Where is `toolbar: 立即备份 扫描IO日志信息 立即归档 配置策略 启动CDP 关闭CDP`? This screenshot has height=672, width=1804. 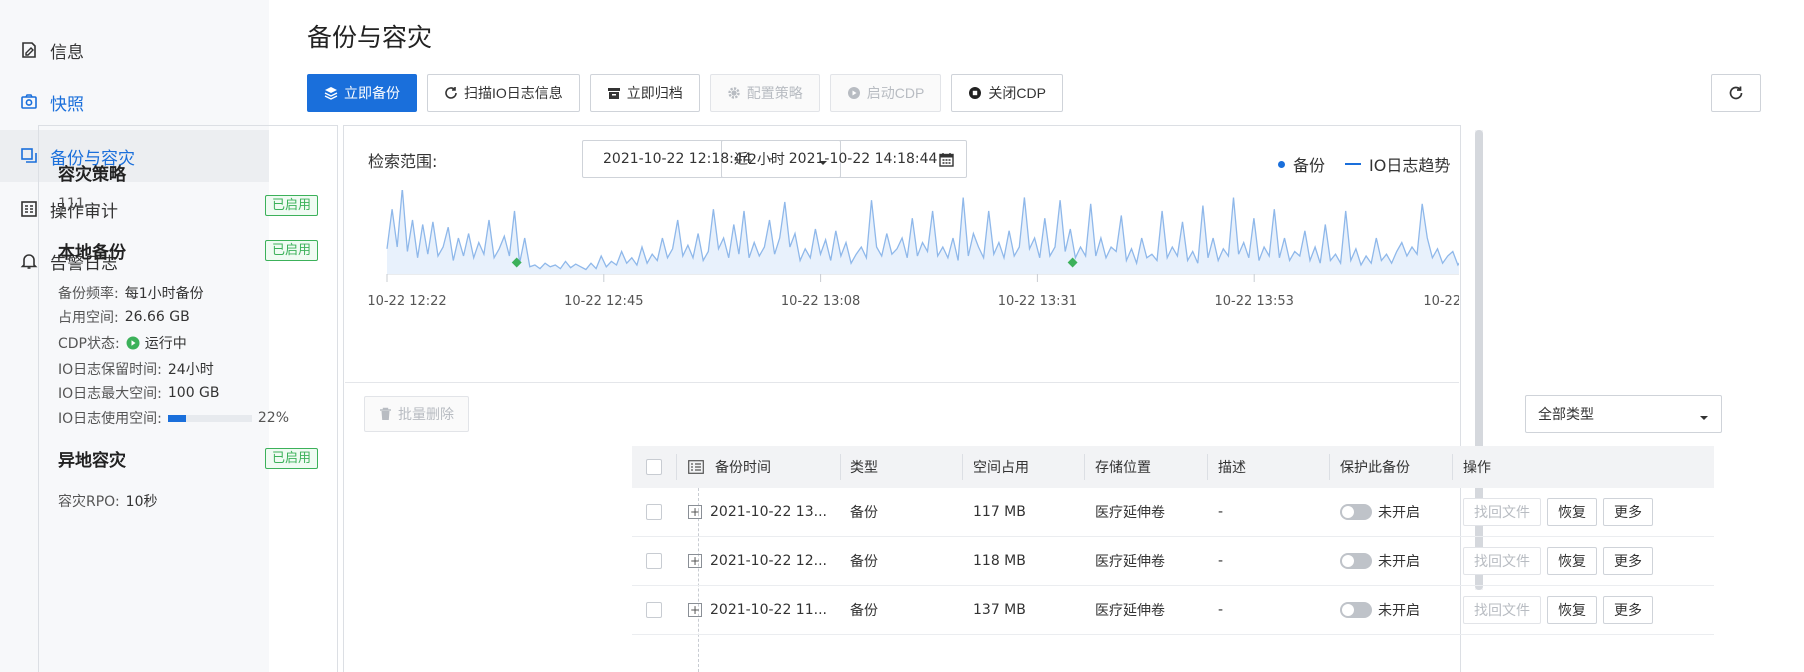 toolbar: 立即备份 扫描IO日志信息 立即归档 配置策略 启动CDP 关闭CDP is located at coordinates (690, 93).